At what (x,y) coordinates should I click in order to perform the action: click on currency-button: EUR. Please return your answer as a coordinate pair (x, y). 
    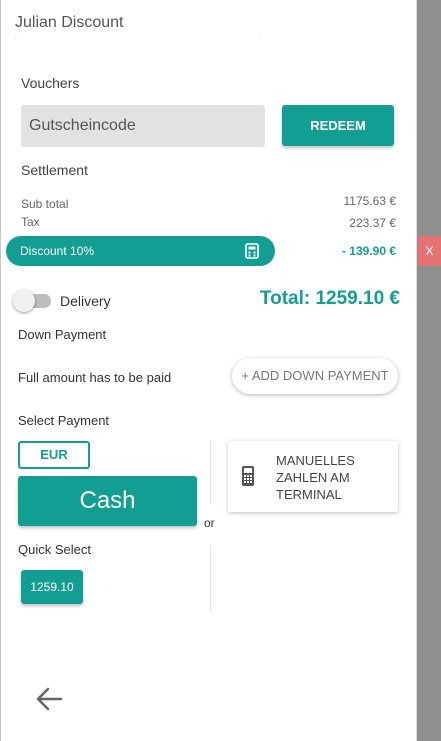
    Looking at the image, I should click on (54, 455).